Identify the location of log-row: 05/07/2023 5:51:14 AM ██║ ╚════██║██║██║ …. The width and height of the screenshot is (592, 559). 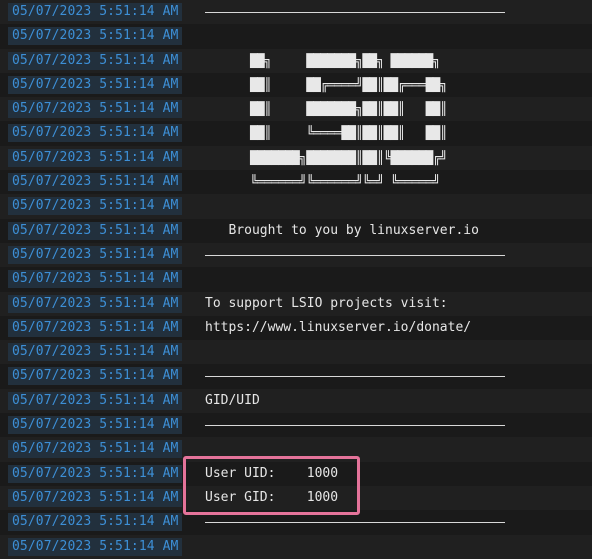
(296, 133).